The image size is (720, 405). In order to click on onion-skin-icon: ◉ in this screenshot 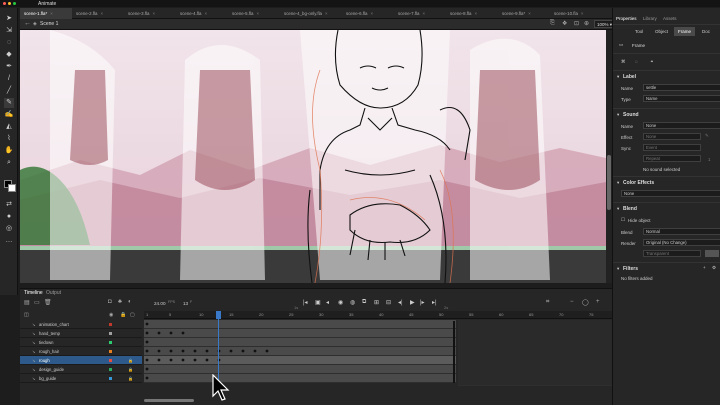, I will do `click(340, 302)`.